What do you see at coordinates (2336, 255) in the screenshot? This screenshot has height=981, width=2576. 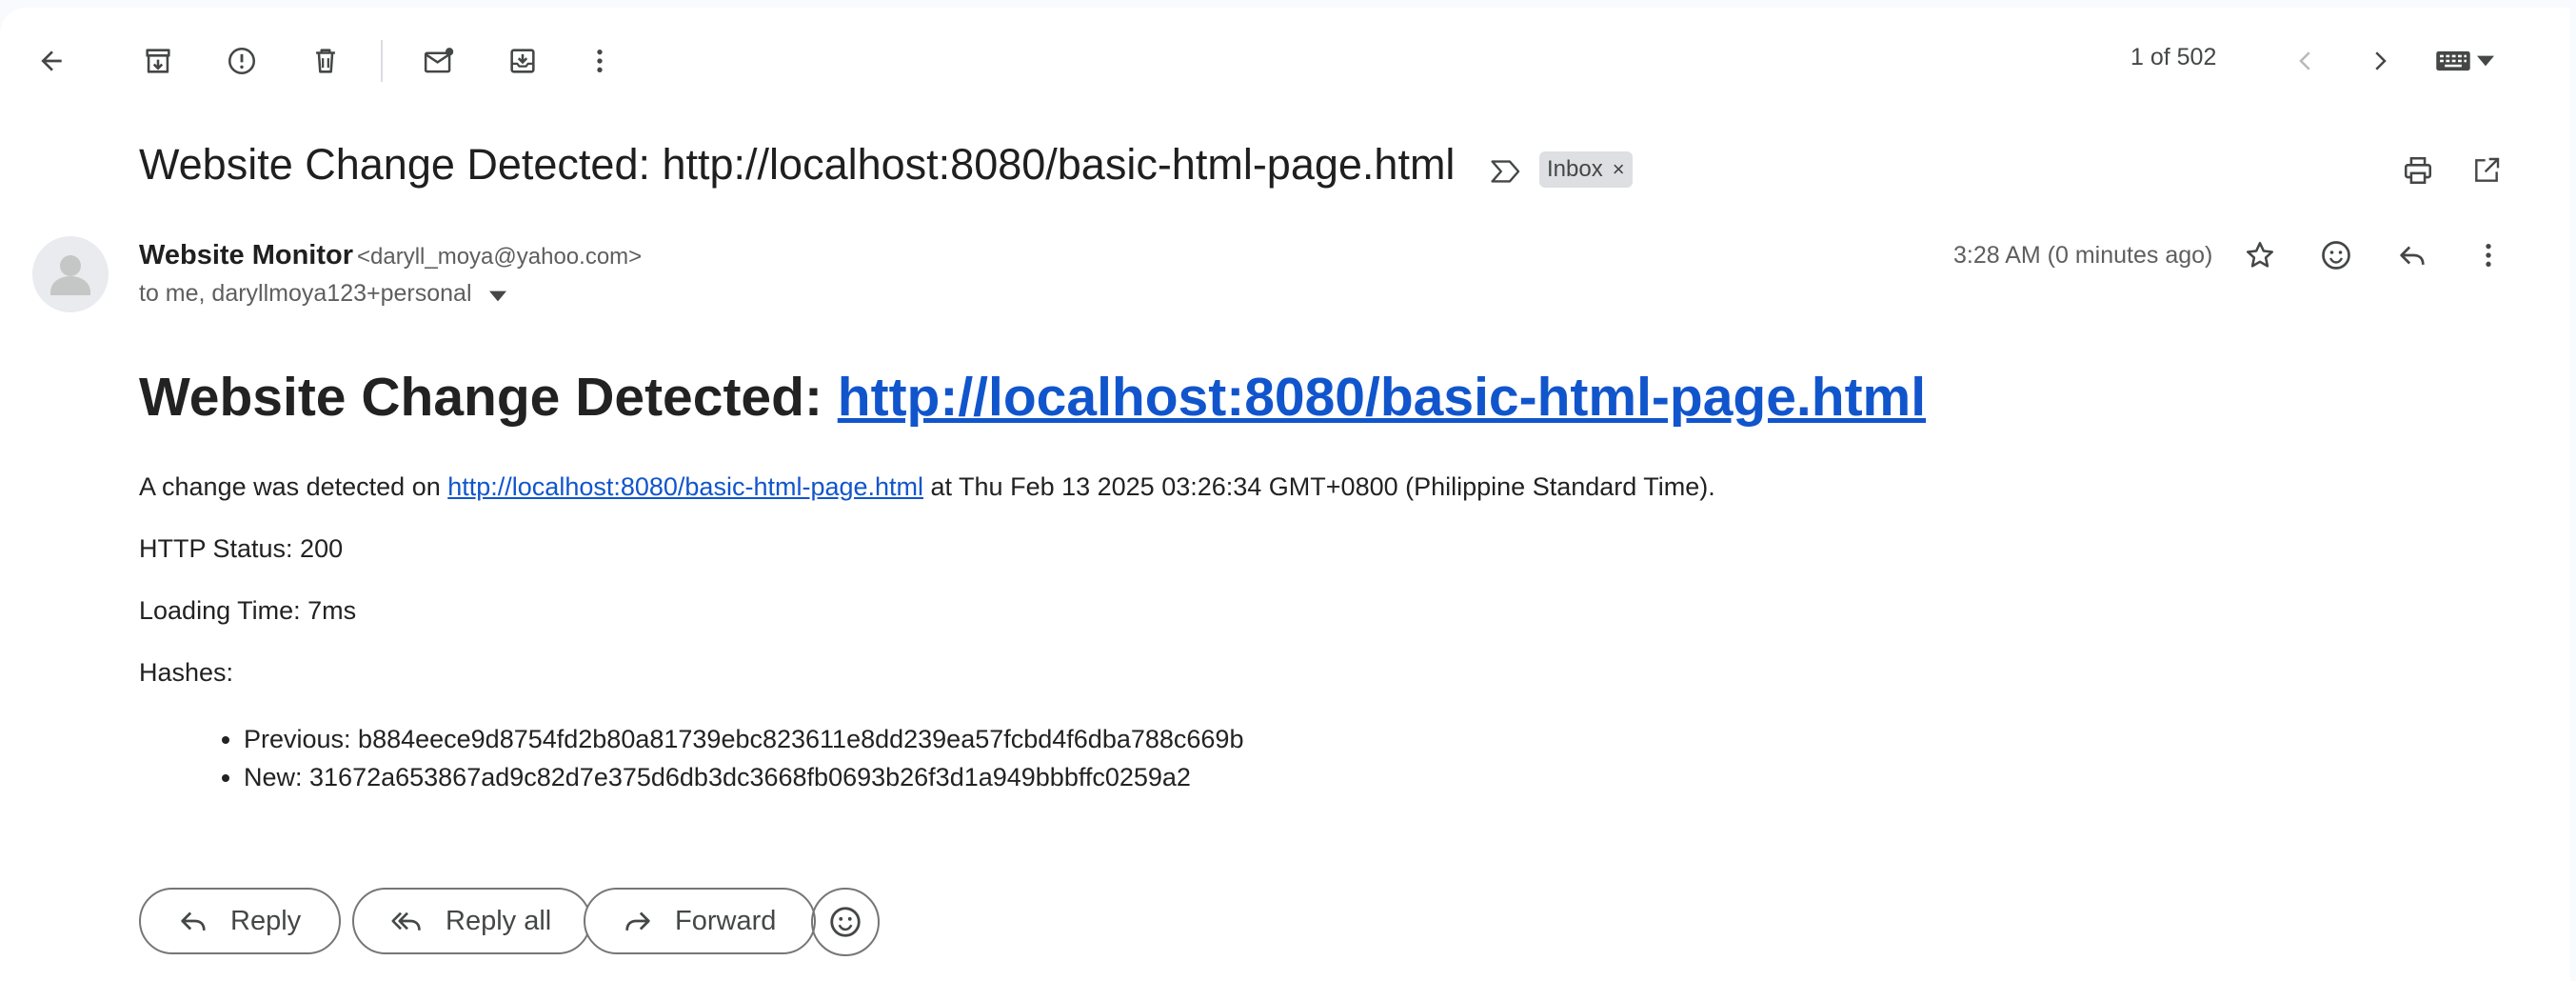 I see `add-reaction-icon` at bounding box center [2336, 255].